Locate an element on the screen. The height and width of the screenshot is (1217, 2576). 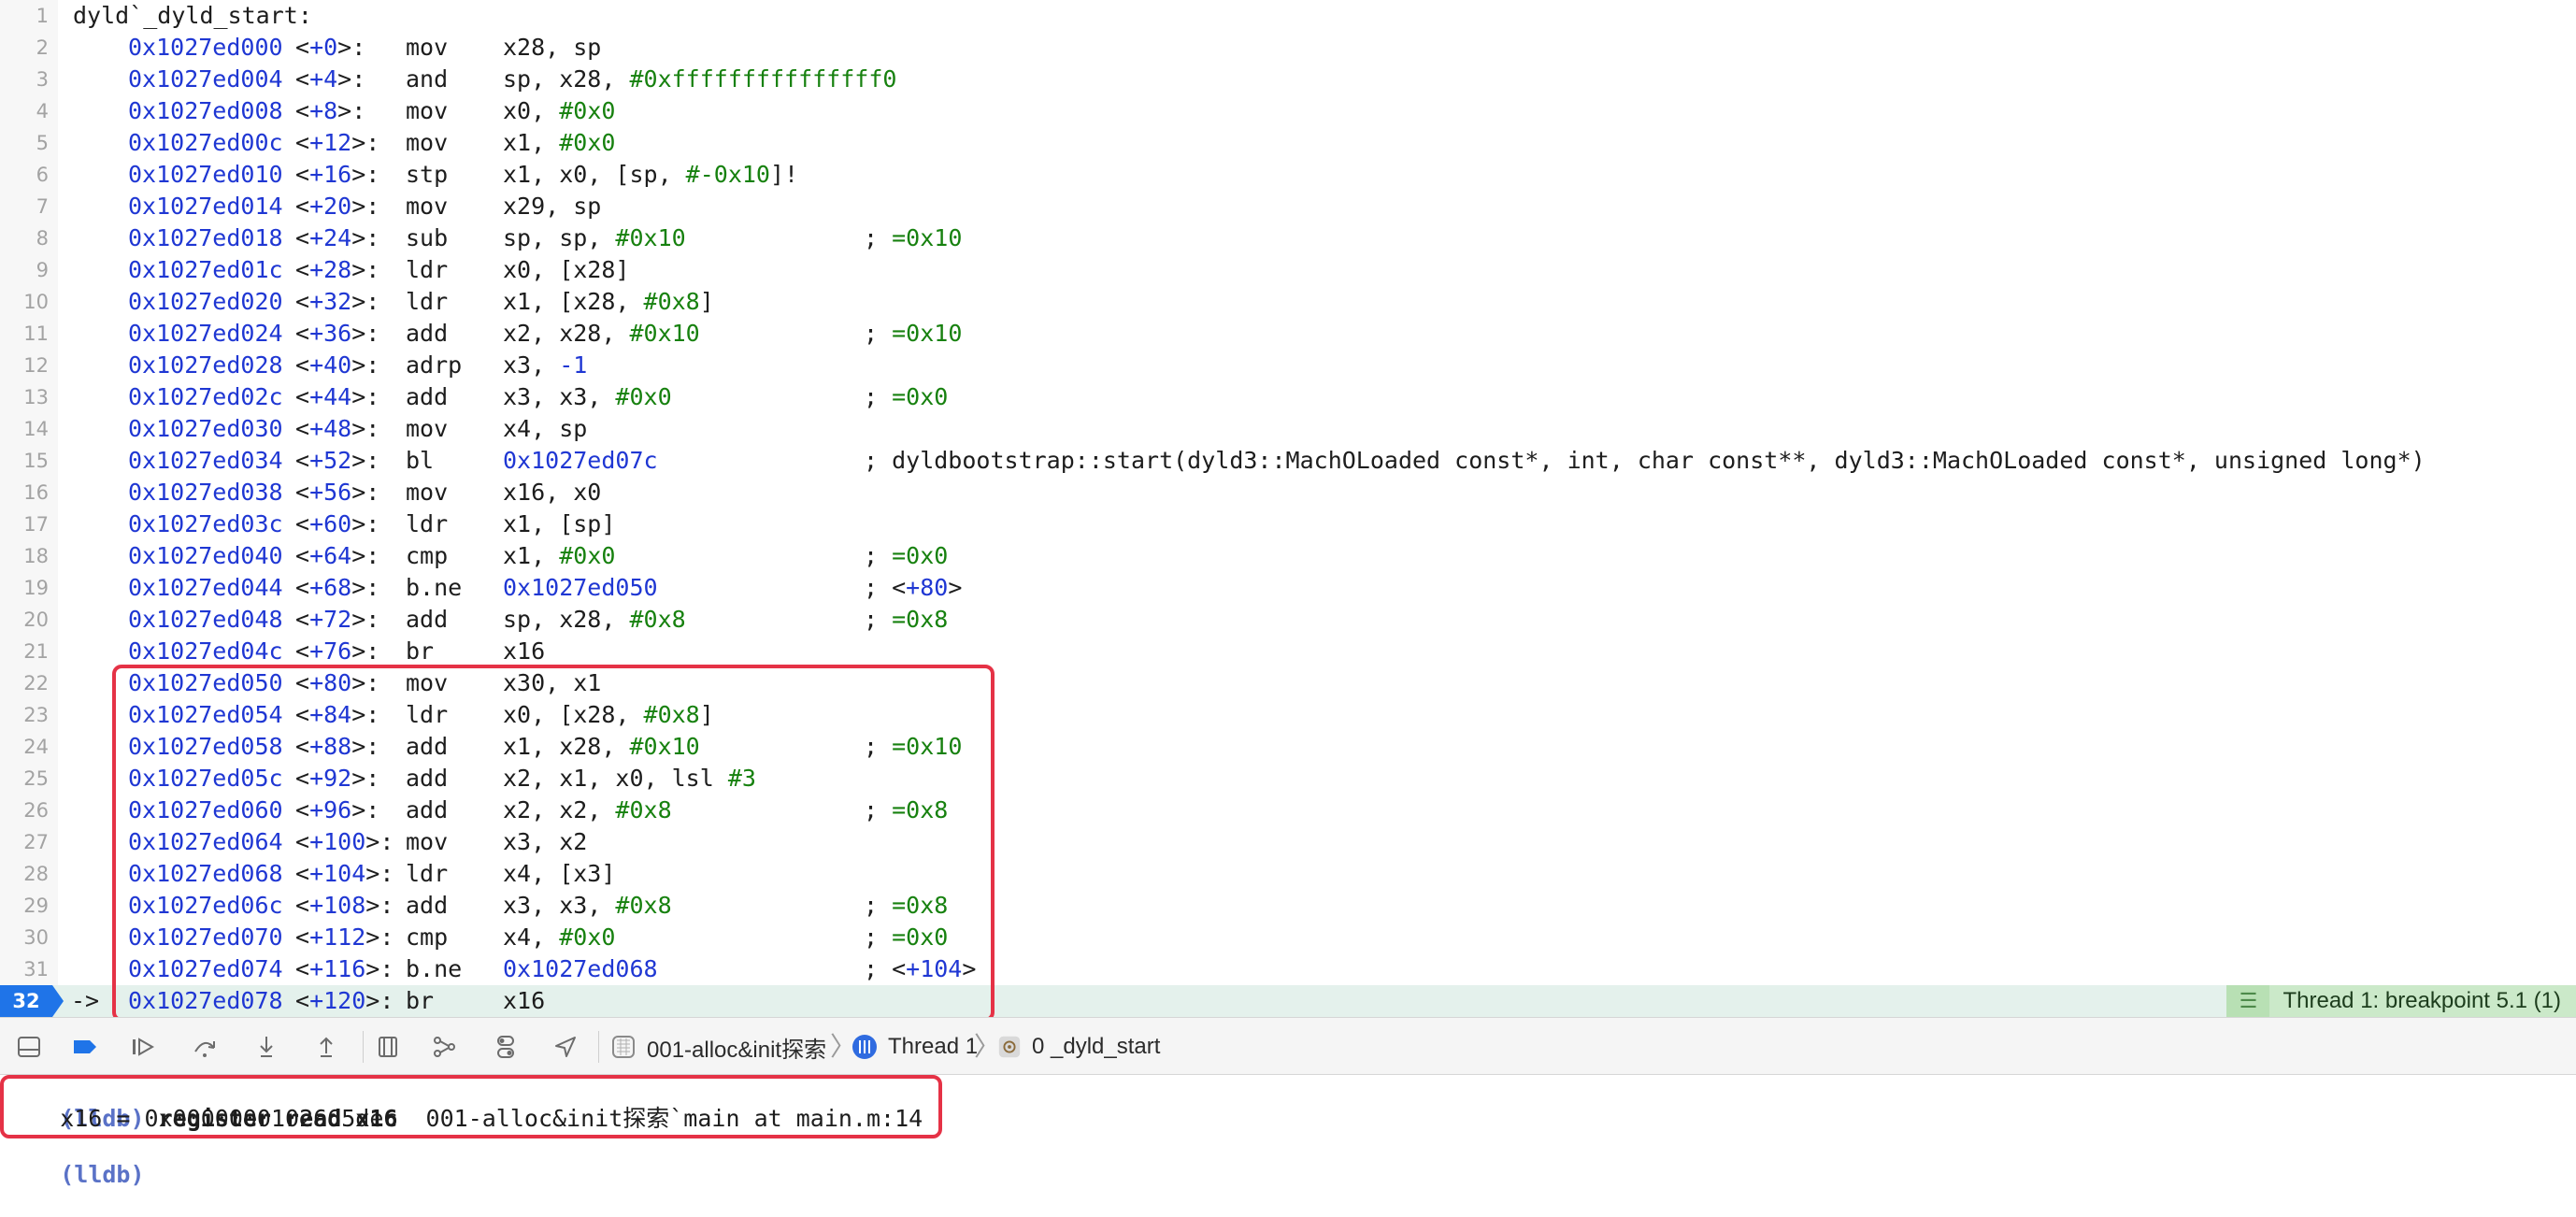
branch-target-address: 0x1027ed050 is located at coordinates (580, 587).